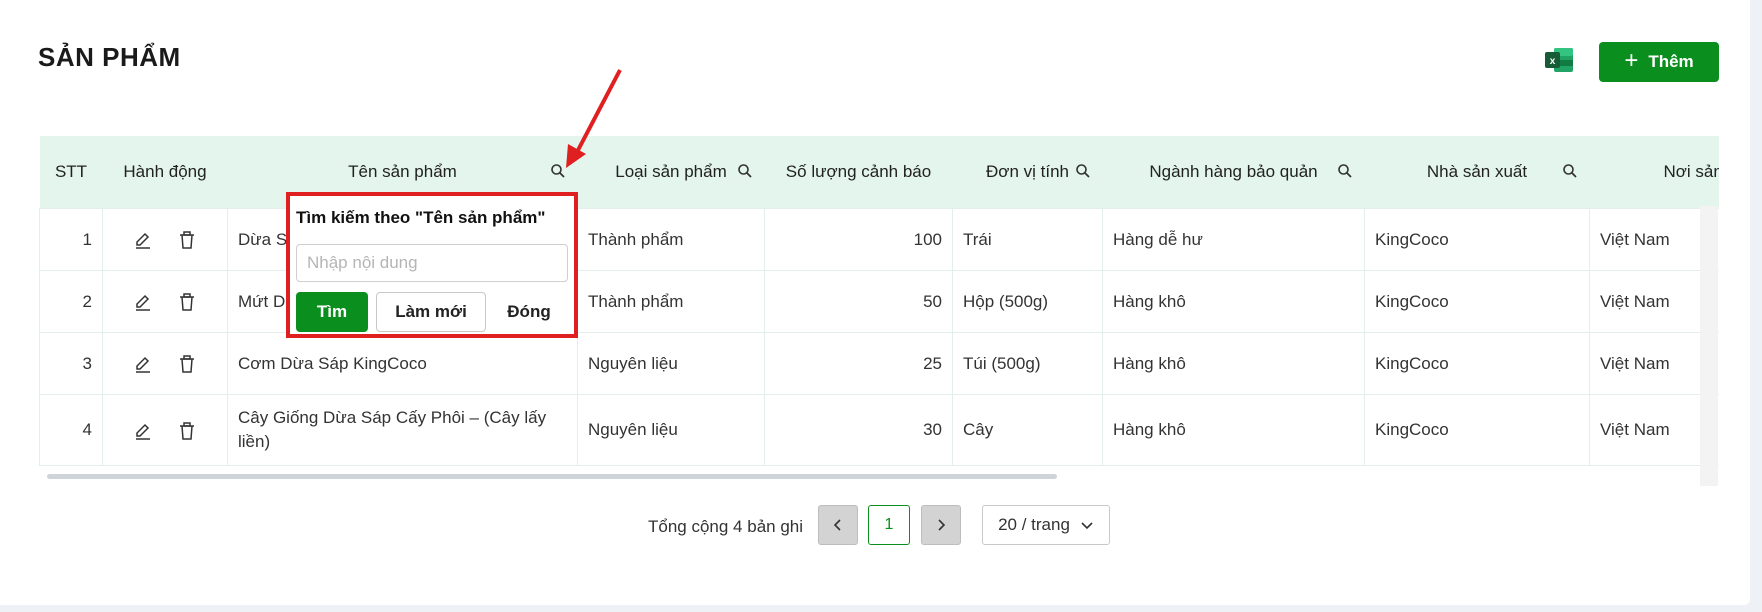 The width and height of the screenshot is (1762, 612). I want to click on cell-name: Cơm Dừa Sáp KingCoco, so click(402, 363).